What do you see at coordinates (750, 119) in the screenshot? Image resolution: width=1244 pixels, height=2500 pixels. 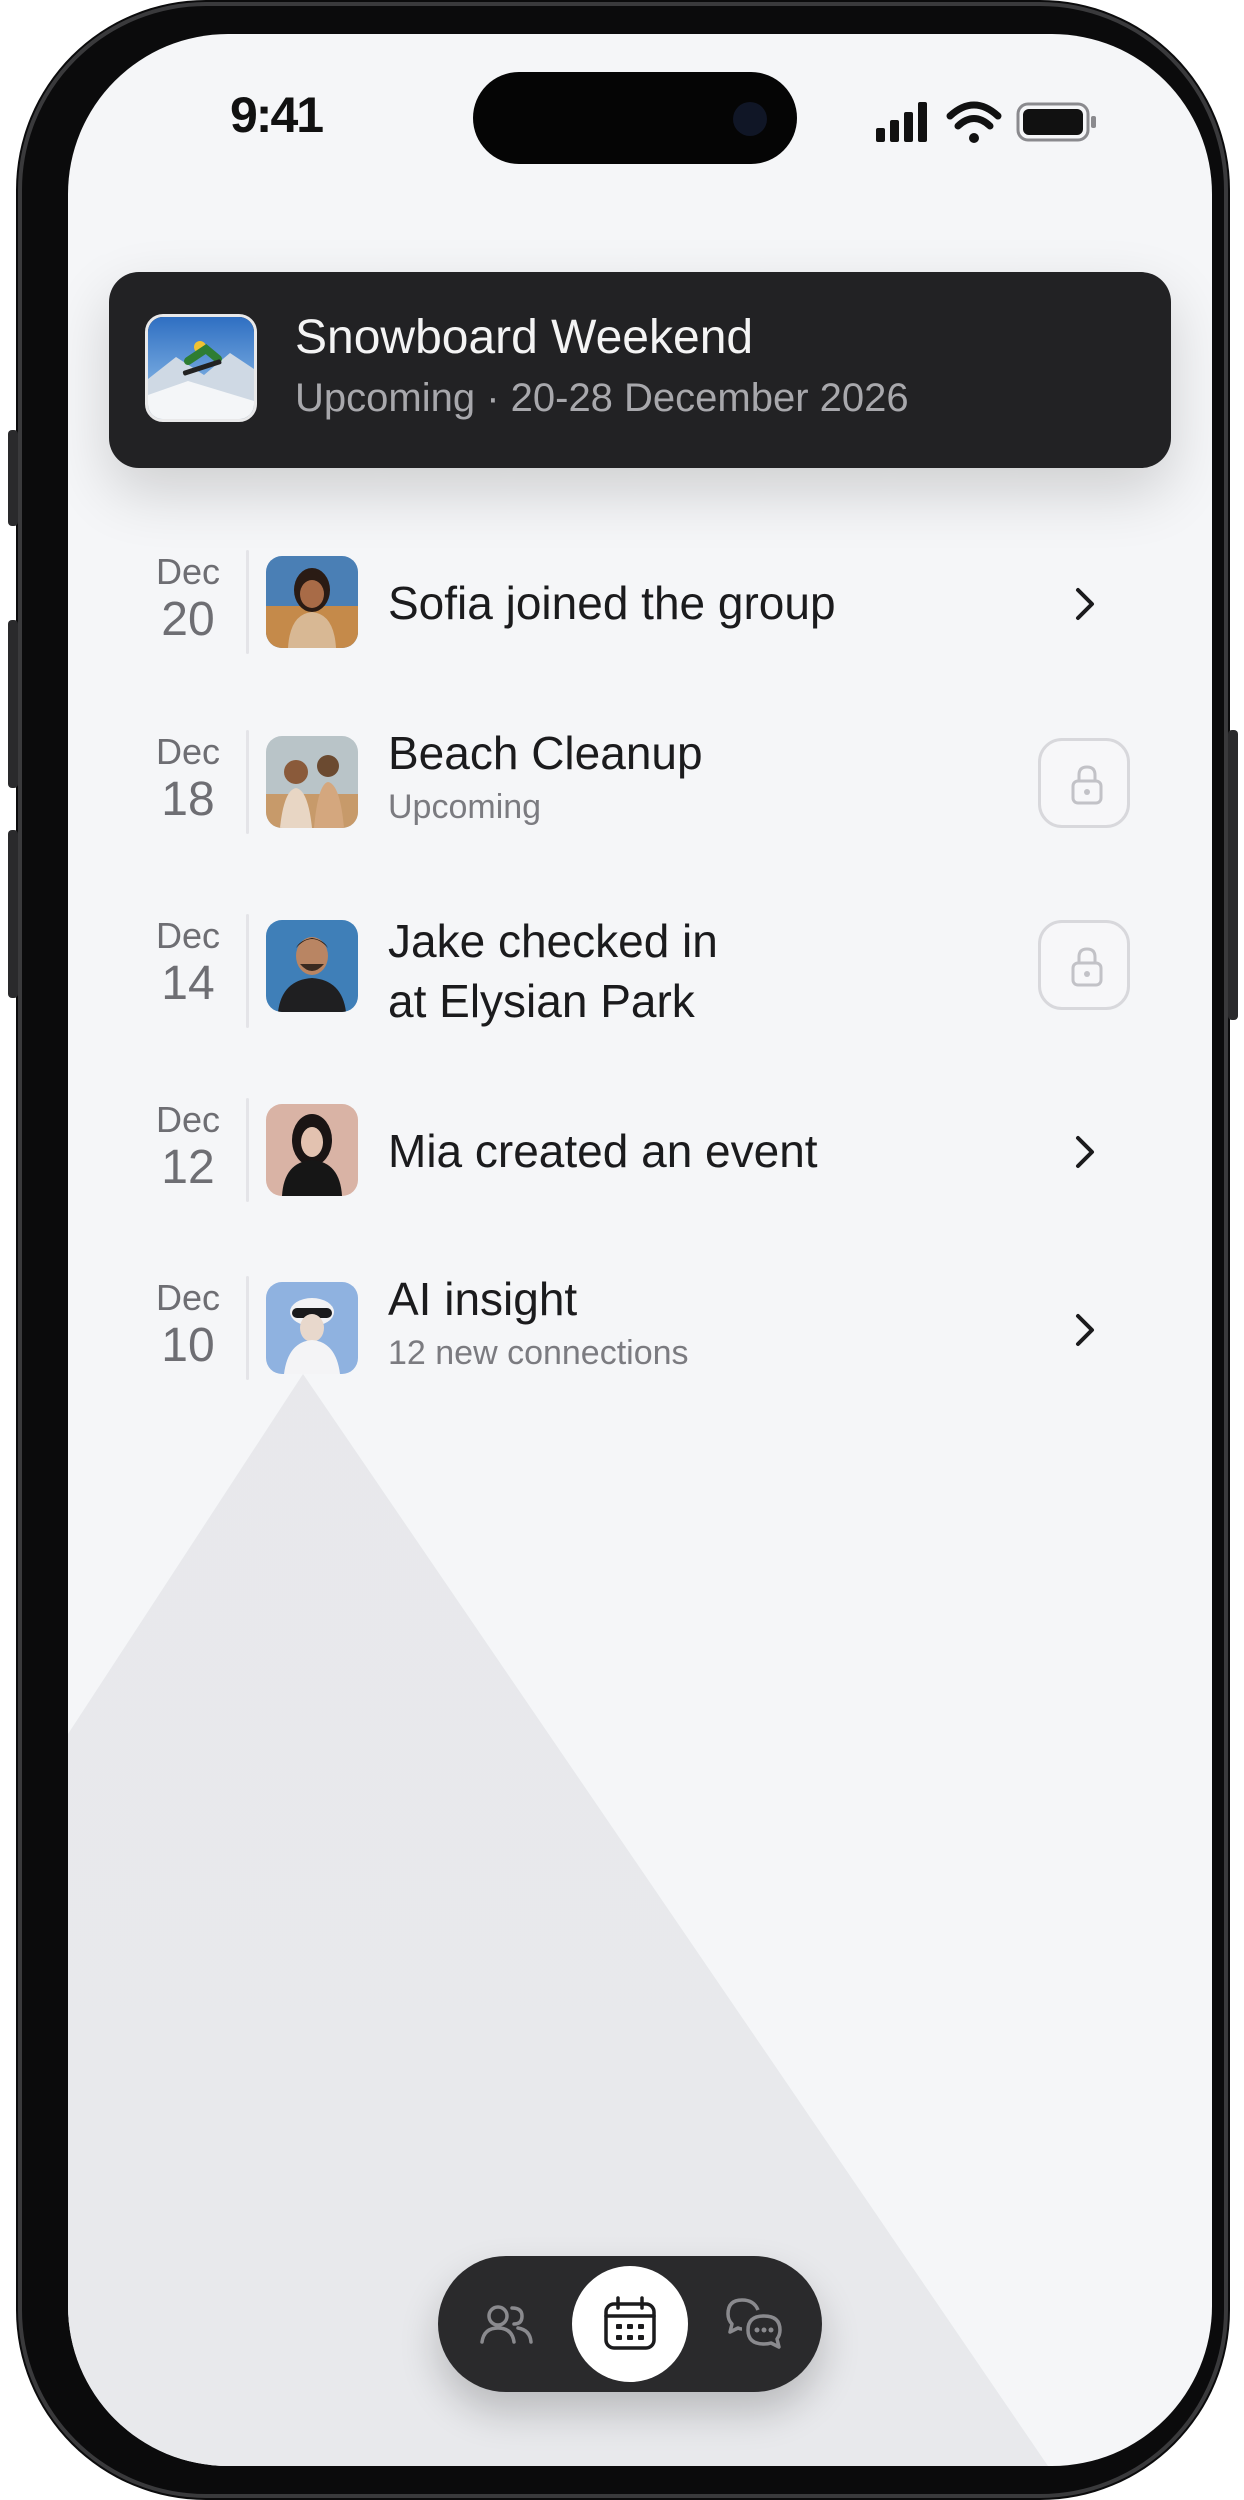 I see `camera-icon` at bounding box center [750, 119].